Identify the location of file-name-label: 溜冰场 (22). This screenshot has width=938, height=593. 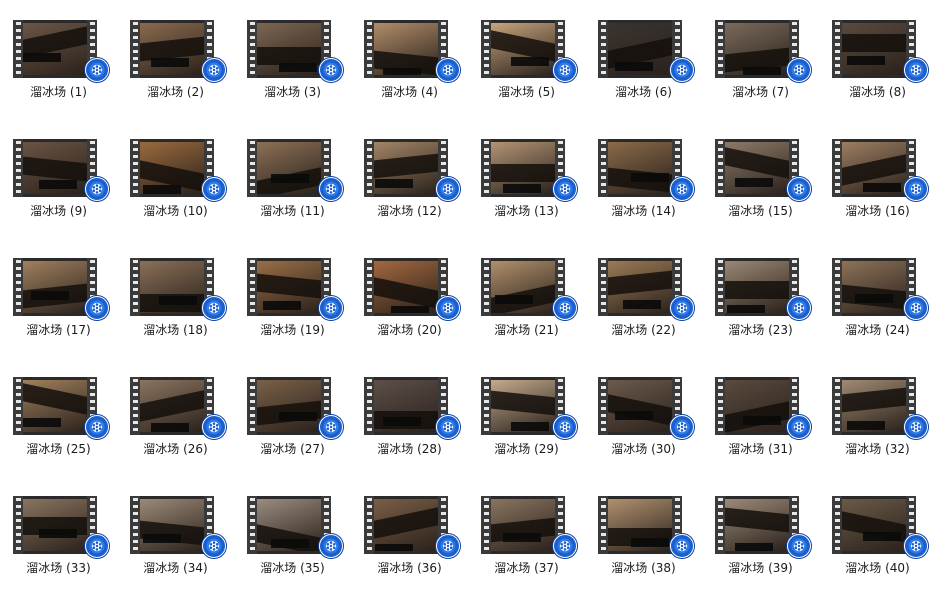
(643, 330).